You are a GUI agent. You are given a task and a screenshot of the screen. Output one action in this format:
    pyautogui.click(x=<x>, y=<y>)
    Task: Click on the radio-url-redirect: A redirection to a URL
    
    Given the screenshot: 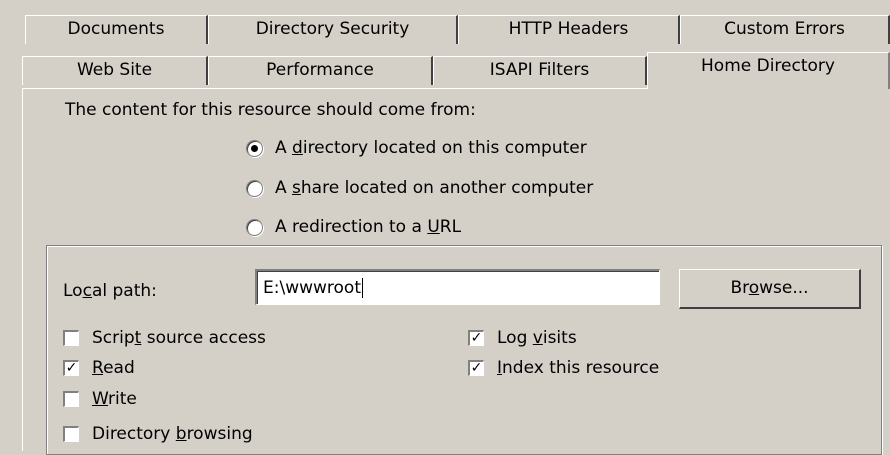 What is the action you would take?
    pyautogui.click(x=353, y=227)
    